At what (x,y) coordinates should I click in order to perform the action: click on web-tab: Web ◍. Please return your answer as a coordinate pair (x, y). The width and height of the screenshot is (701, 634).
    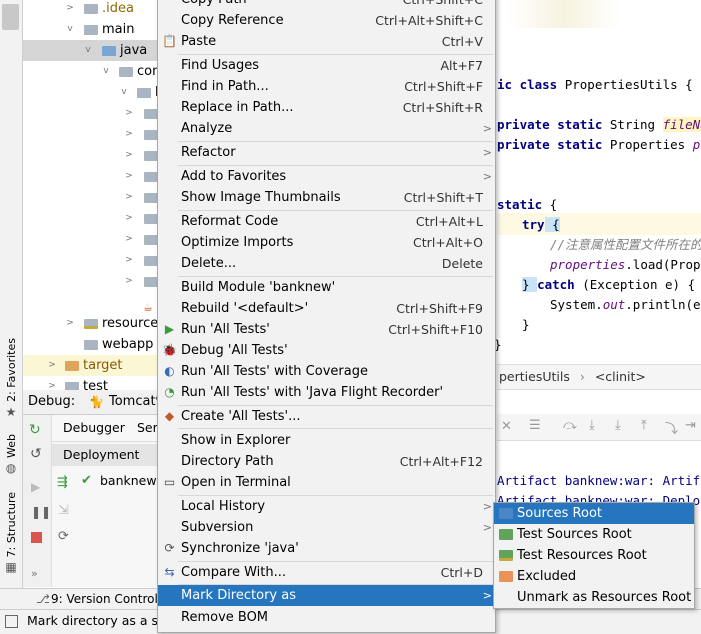
    Looking at the image, I should click on (11, 454).